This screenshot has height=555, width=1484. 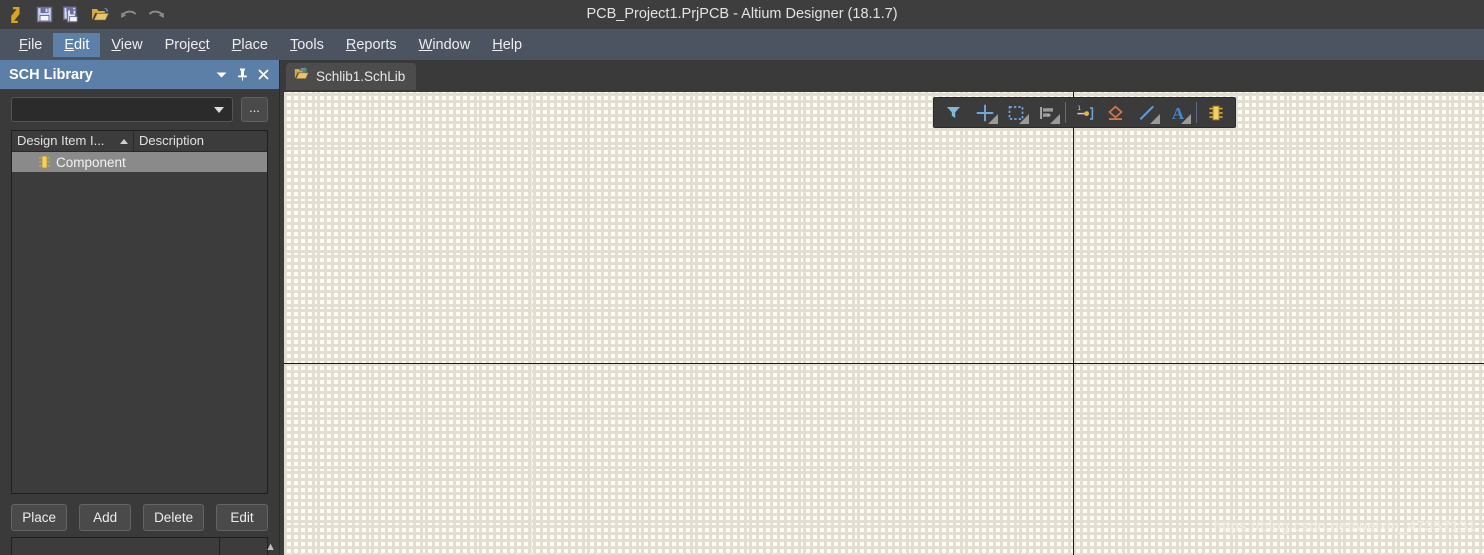 What do you see at coordinates (77, 44) in the screenshot?
I see `menu-item-edit: Edit` at bounding box center [77, 44].